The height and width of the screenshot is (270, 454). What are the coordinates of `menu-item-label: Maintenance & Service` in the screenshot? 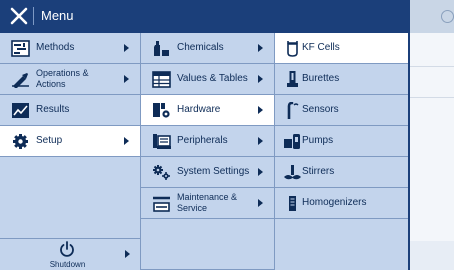 It's located at (207, 202).